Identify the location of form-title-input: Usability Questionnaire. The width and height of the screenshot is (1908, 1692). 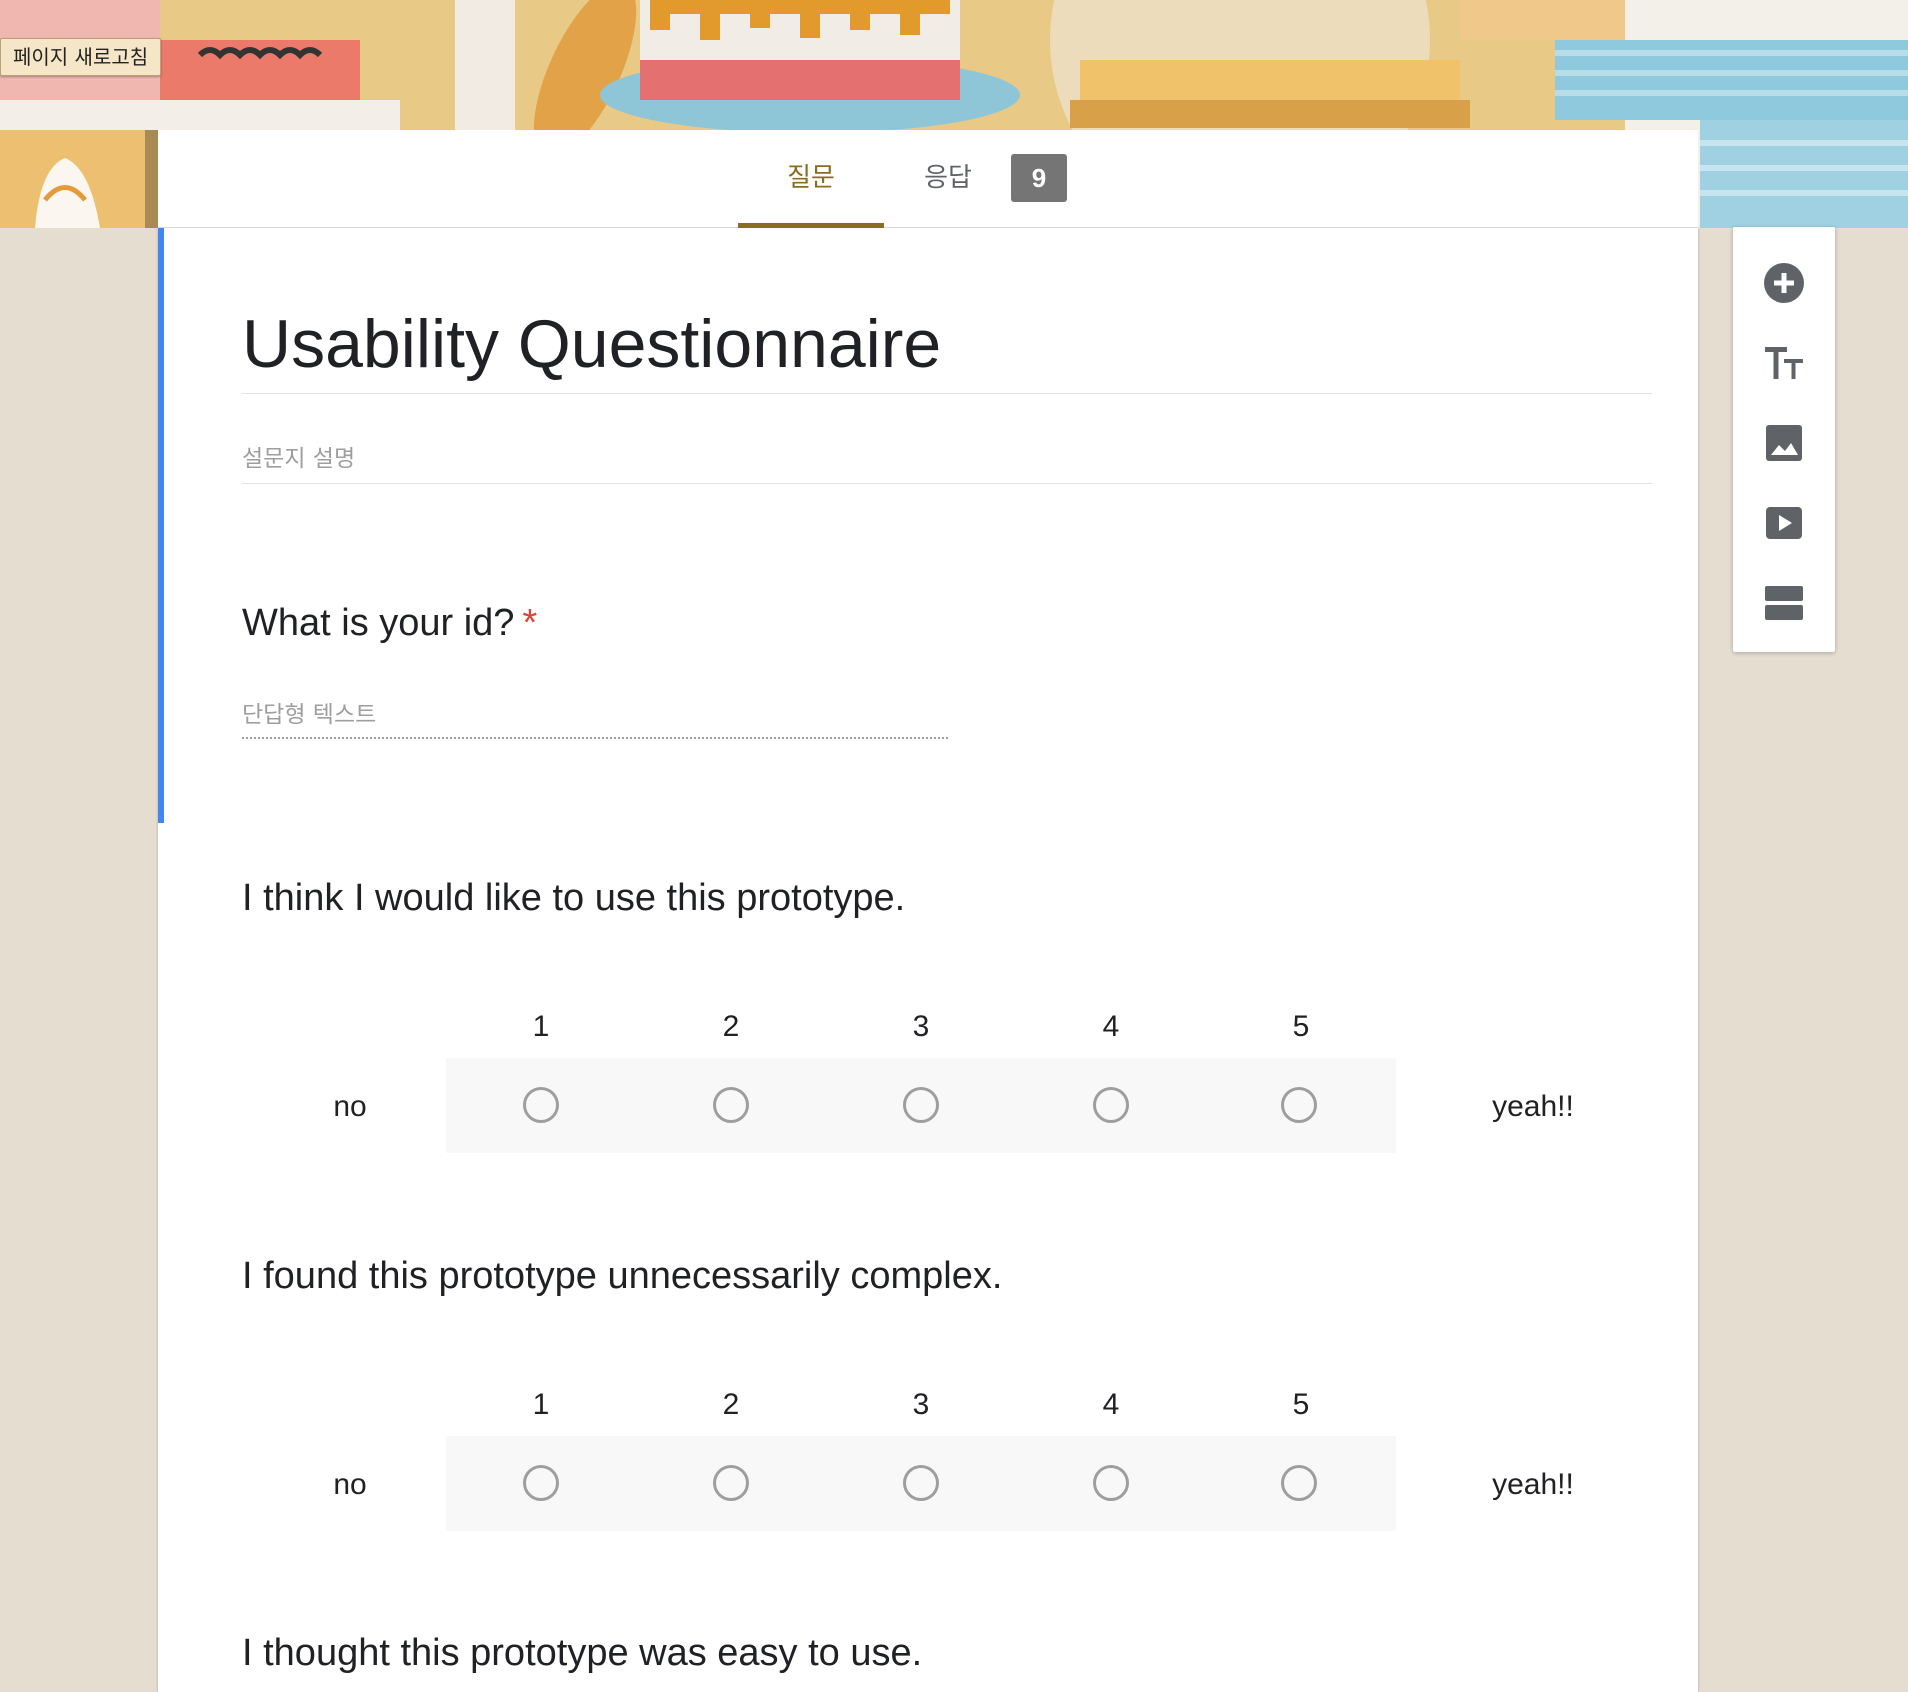
(947, 344).